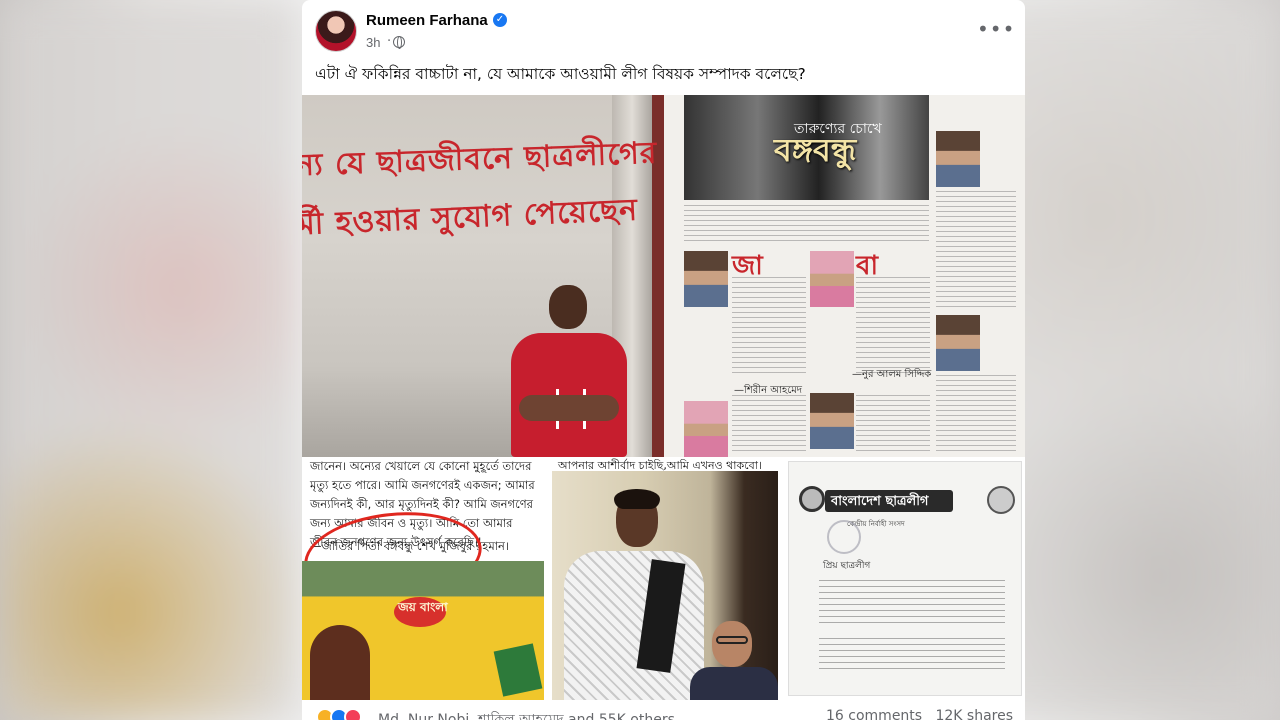 The image size is (1280, 720). What do you see at coordinates (336, 31) in the screenshot?
I see `author-avatar` at bounding box center [336, 31].